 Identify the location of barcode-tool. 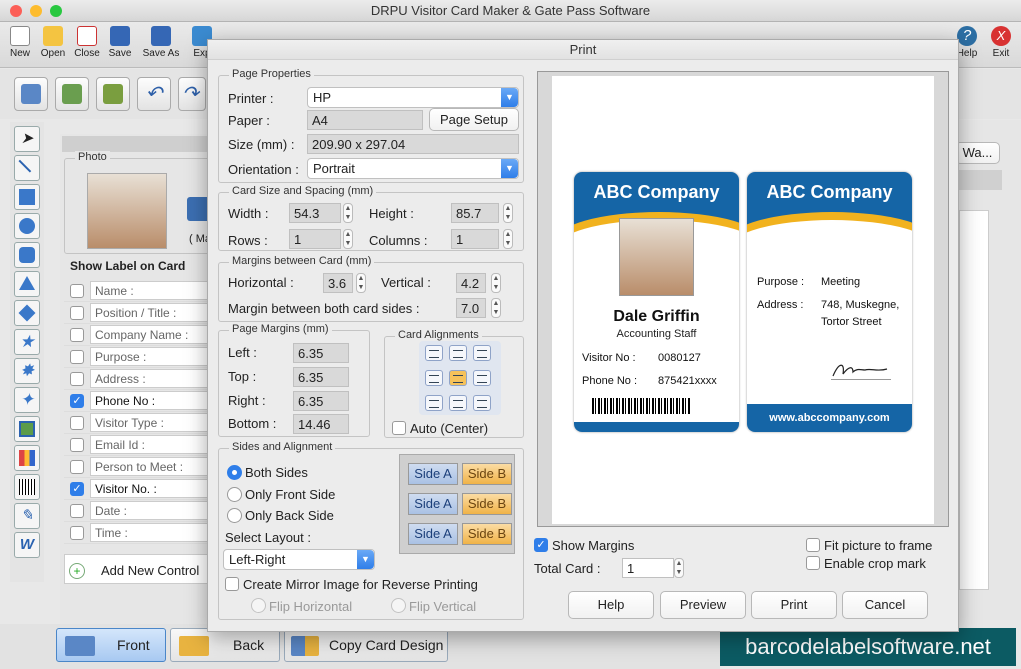
(27, 487).